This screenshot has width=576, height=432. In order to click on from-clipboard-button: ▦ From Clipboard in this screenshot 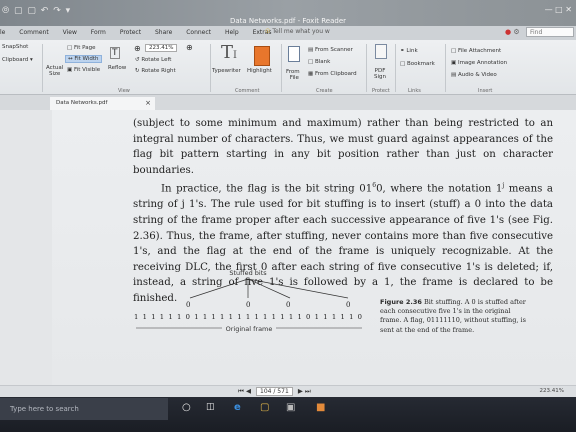, I will do `click(332, 74)`.